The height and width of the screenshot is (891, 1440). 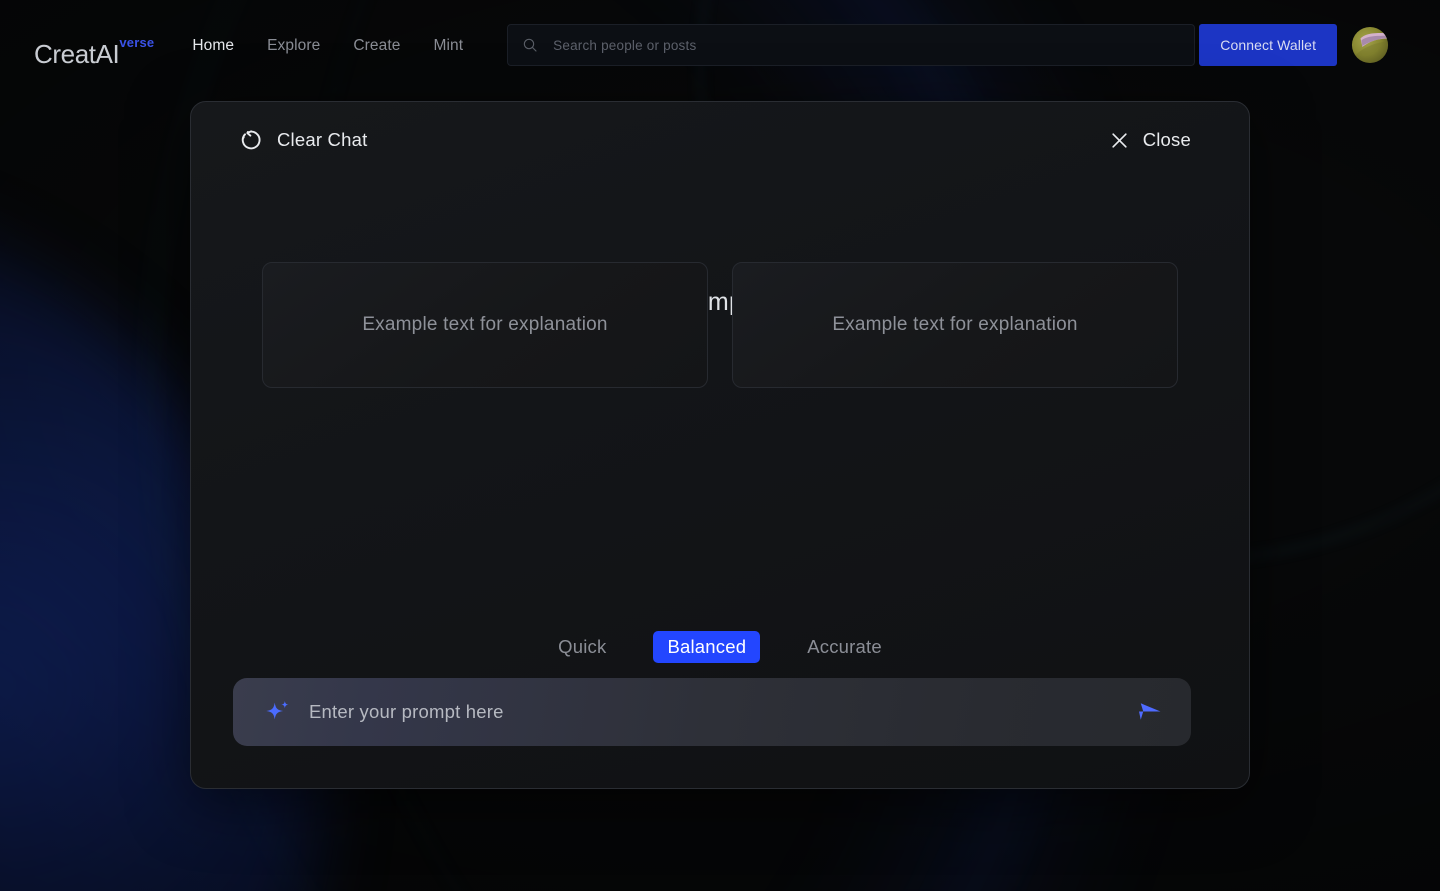 I want to click on avatar-image, so click(x=1370, y=45).